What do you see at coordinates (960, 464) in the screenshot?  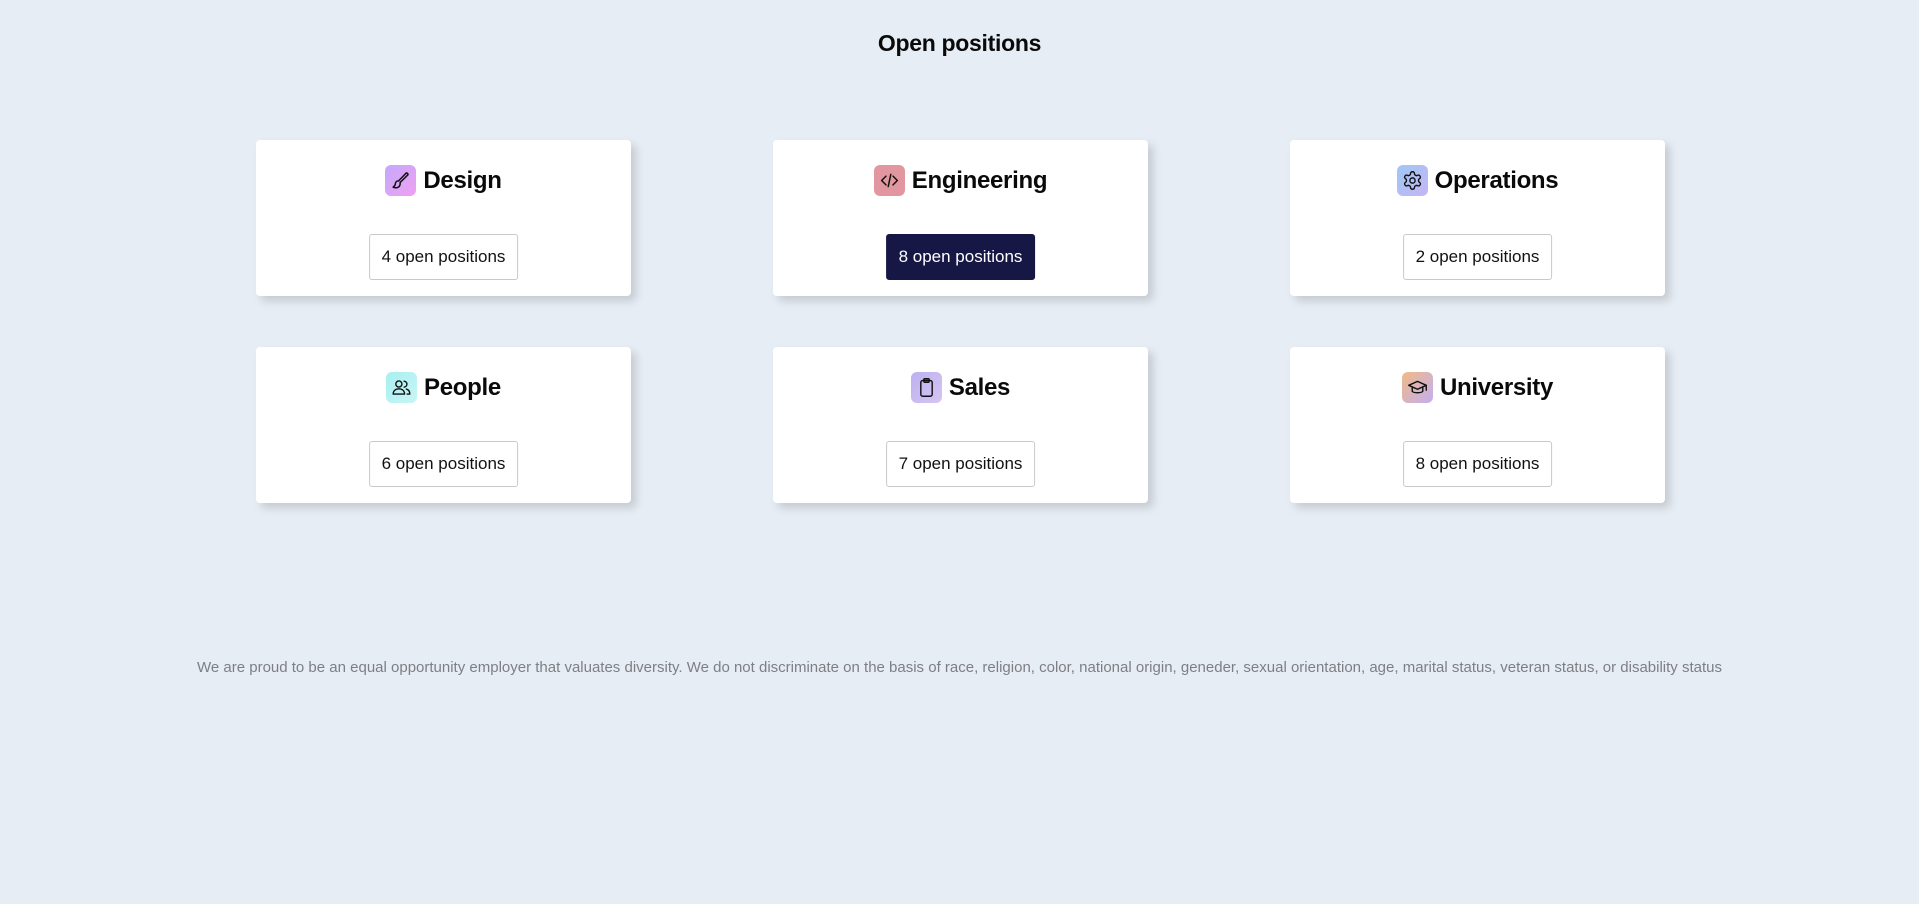 I see `open-positions-button-sales: 7 open positions` at bounding box center [960, 464].